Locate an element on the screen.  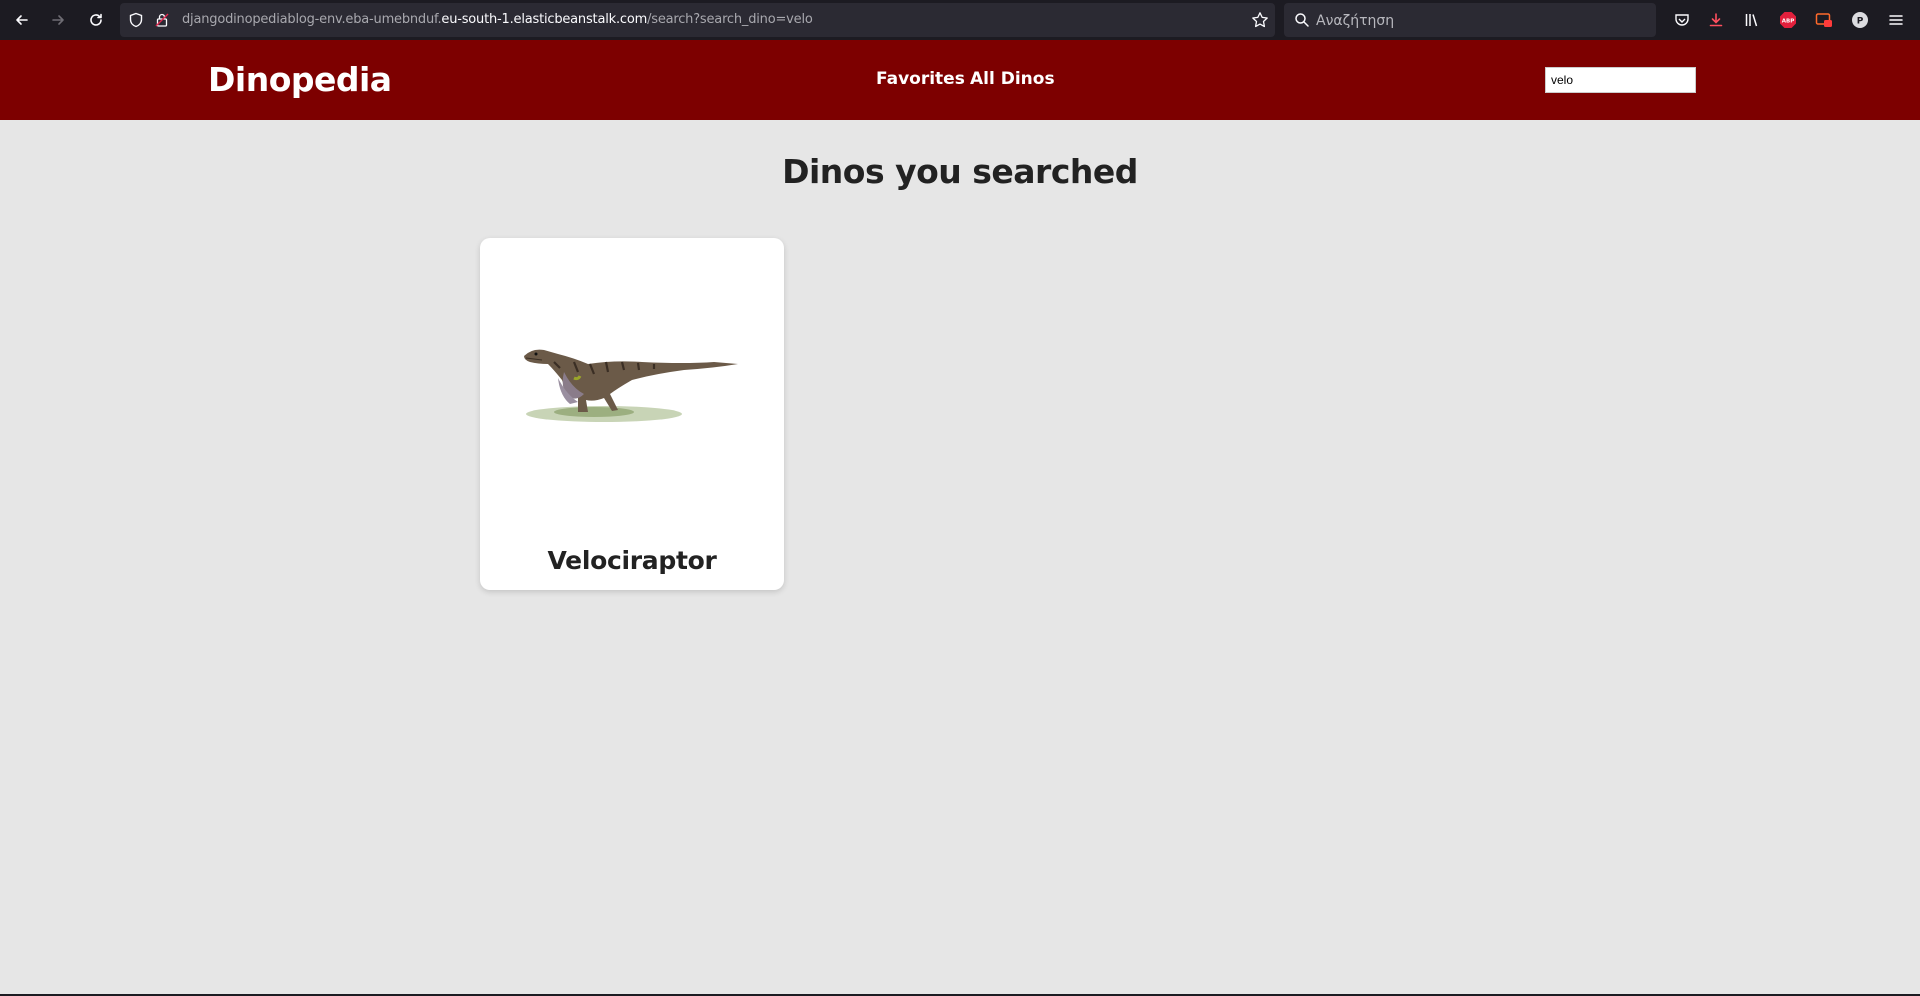
brand-logo-link: Dinopedia is located at coordinates (300, 79).